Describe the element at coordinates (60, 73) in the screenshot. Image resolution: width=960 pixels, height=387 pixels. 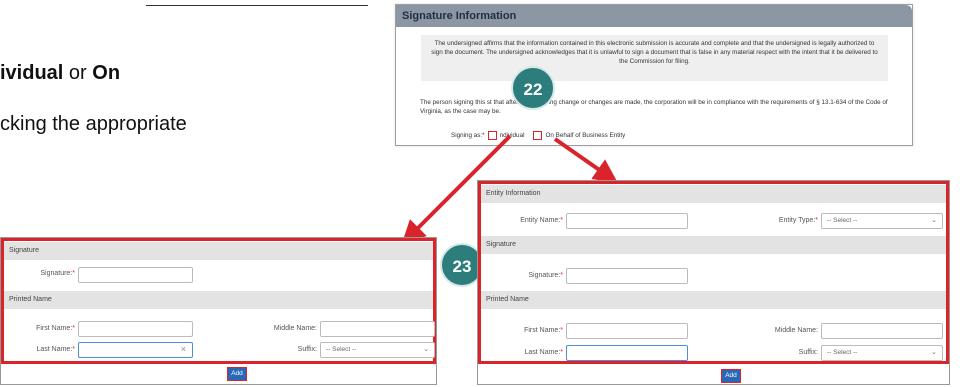
I see `instruction-line-1: ividual or On` at that location.